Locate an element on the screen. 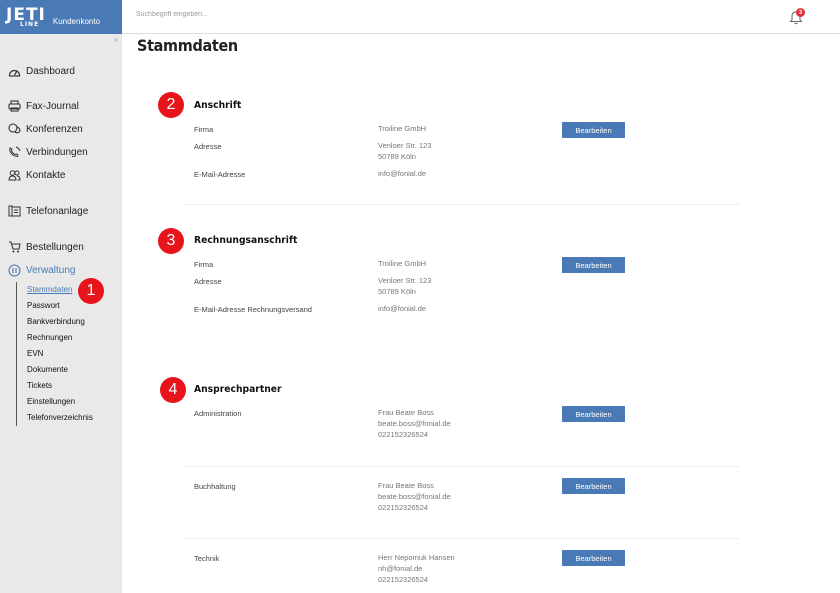  sidebar-item-konferenzen: Konferenzen is located at coordinates (45, 129).